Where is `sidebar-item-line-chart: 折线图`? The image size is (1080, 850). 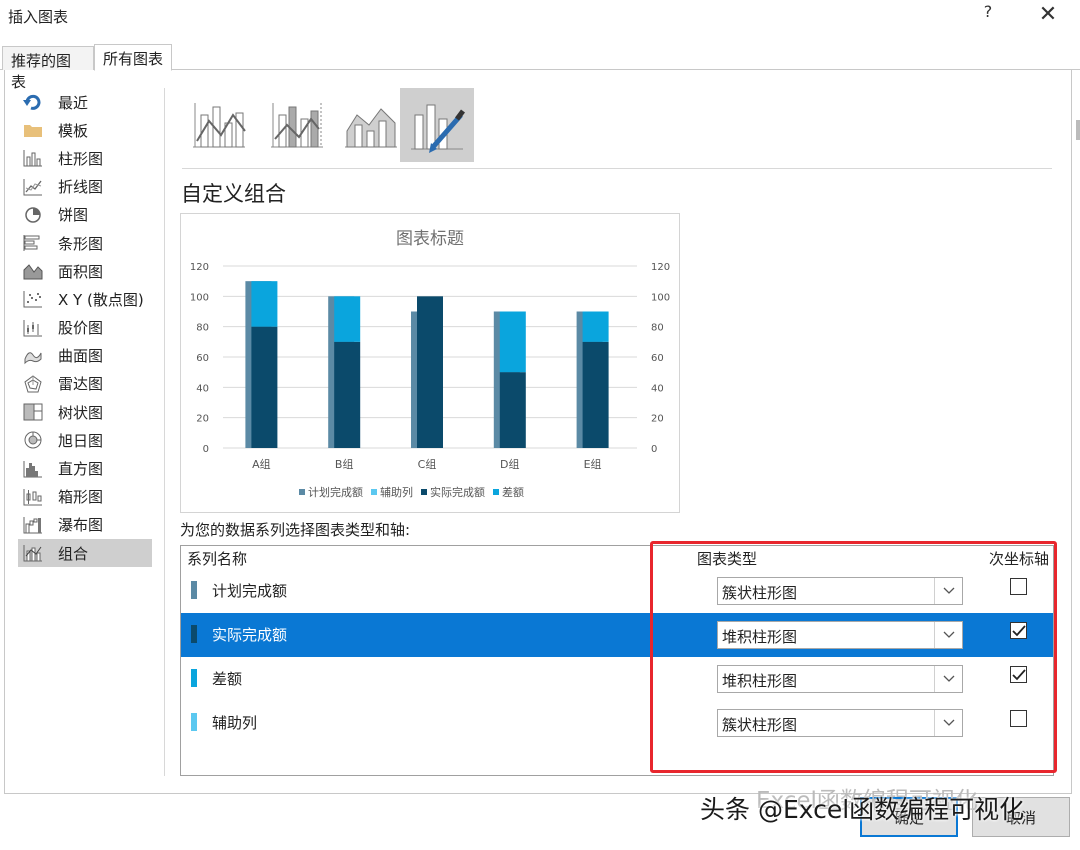
sidebar-item-line-chart: 折线图 is located at coordinates (85, 187).